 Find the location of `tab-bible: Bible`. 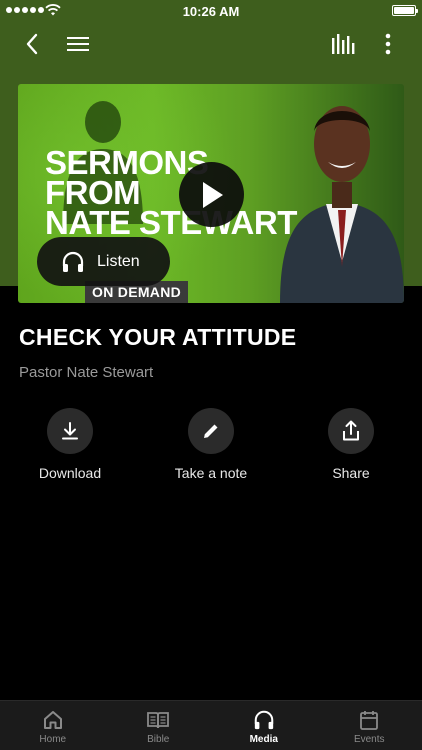

tab-bible: Bible is located at coordinates (159, 725).